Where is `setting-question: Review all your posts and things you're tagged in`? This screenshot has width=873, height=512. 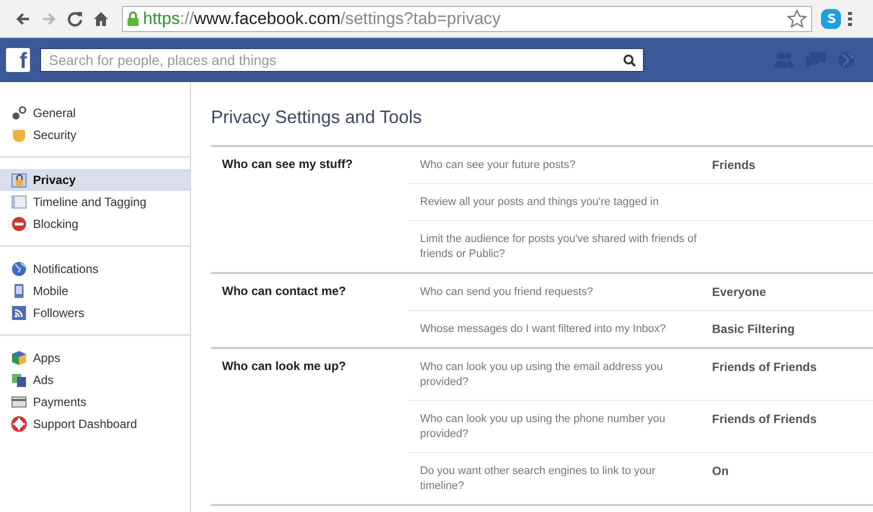
setting-question: Review all your posts and things you're tagged in is located at coordinates (560, 202).